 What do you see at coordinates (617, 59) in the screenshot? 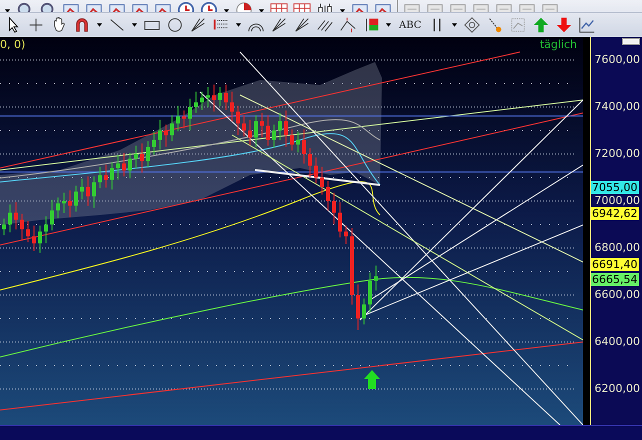
I see `axis-label: 7600,00` at bounding box center [617, 59].